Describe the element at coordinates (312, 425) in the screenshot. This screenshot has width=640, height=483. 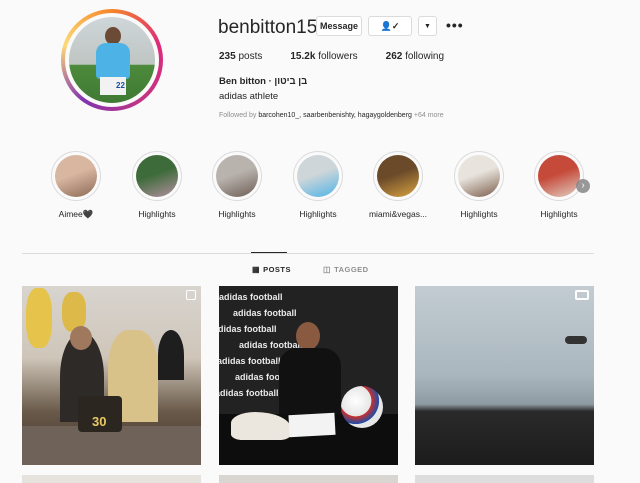
I see `contract-paper` at that location.